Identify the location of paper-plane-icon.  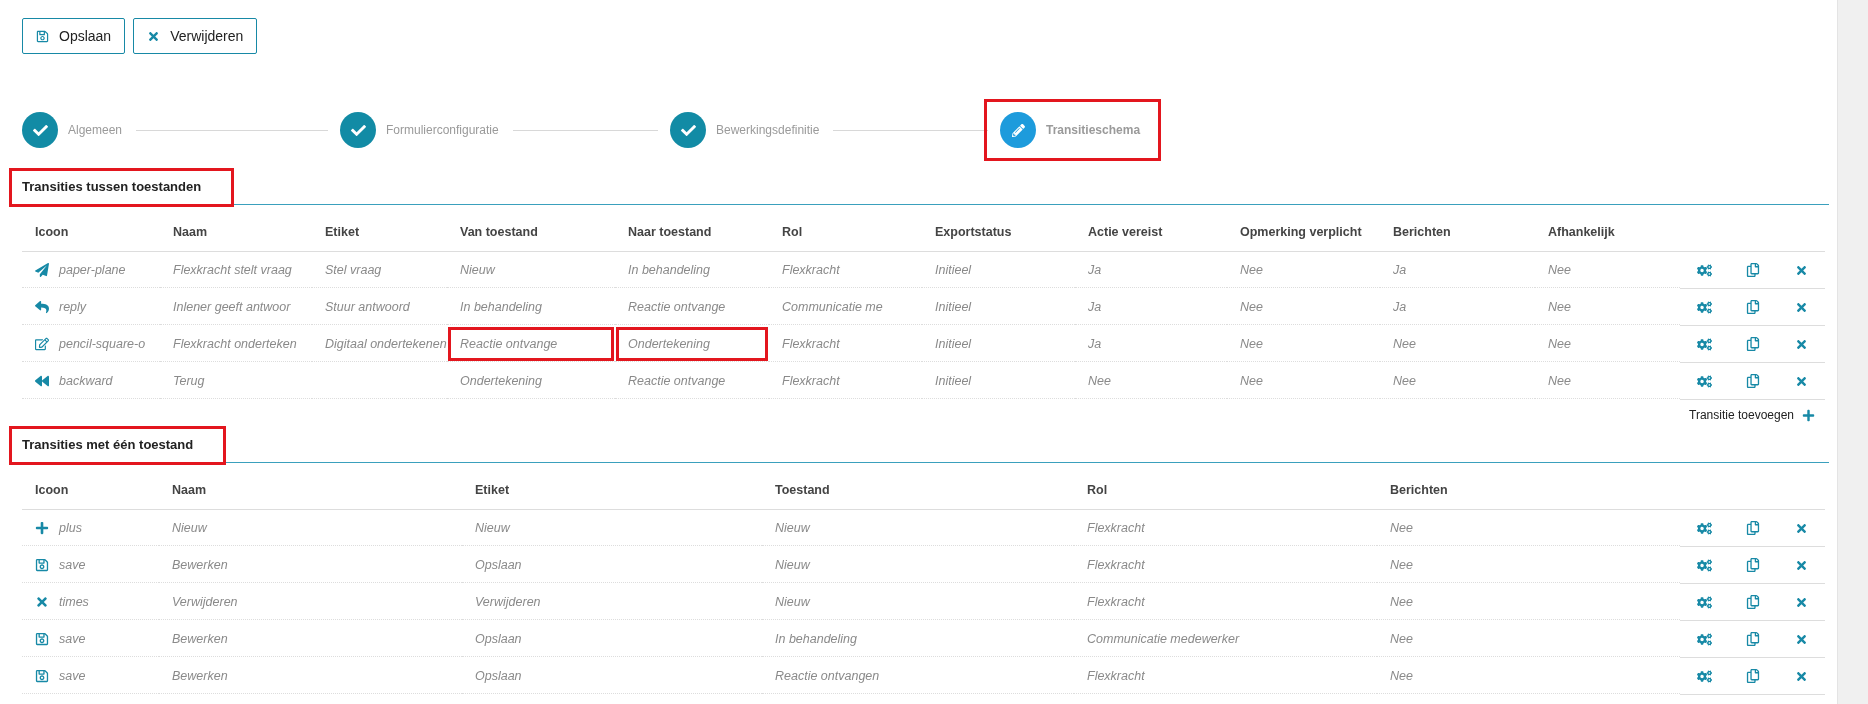
(42, 269).